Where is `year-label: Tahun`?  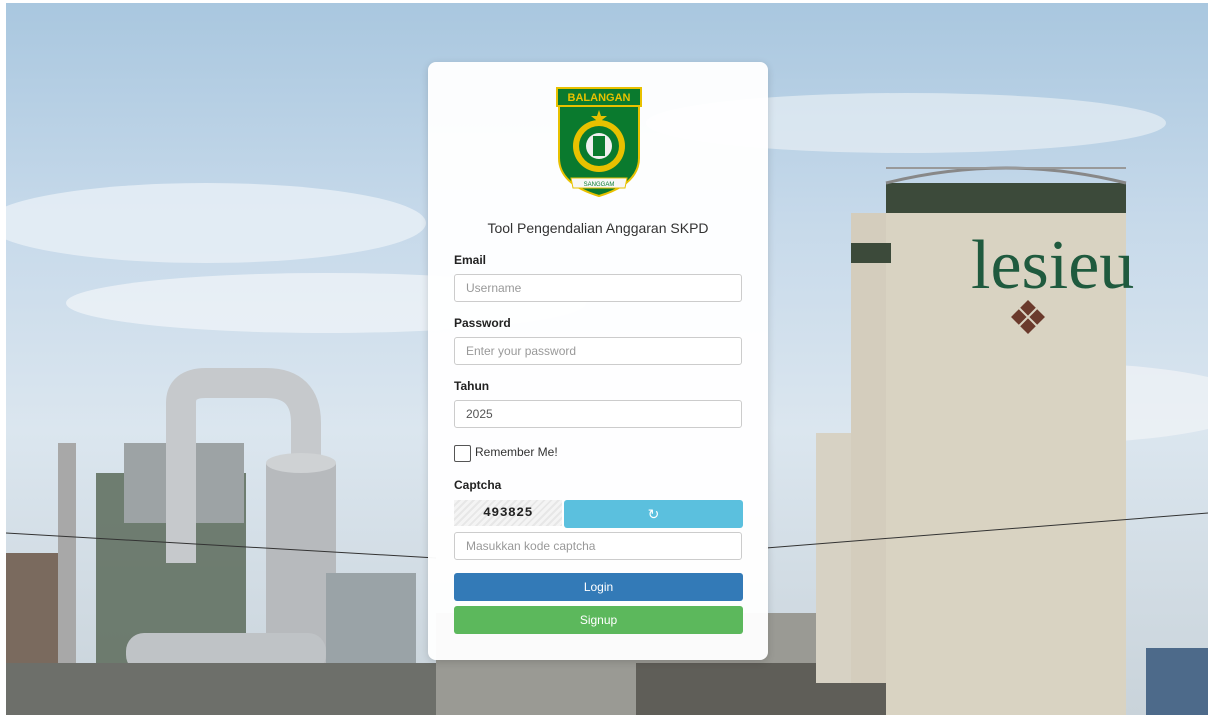 year-label: Tahun is located at coordinates (472, 386).